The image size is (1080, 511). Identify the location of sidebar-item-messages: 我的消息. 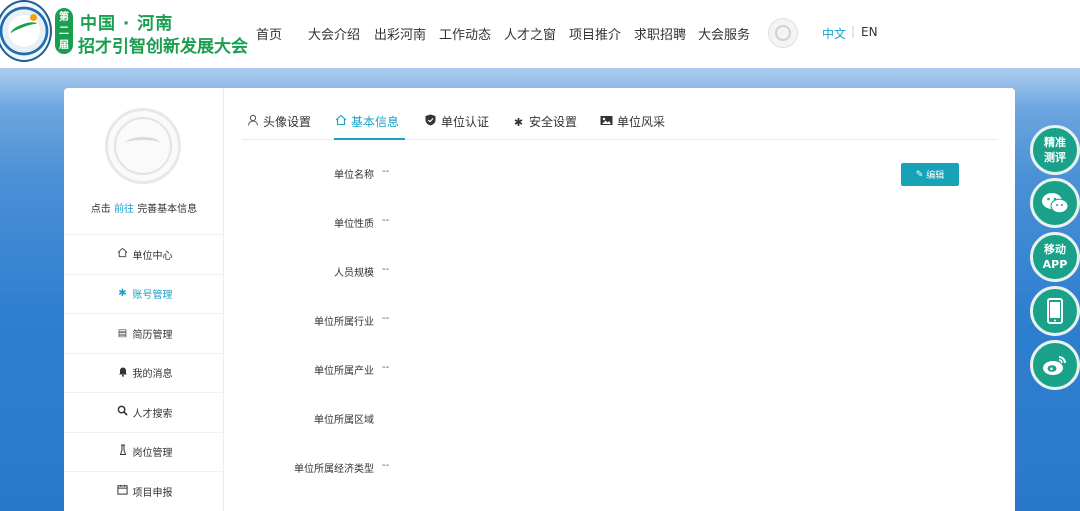
(144, 372).